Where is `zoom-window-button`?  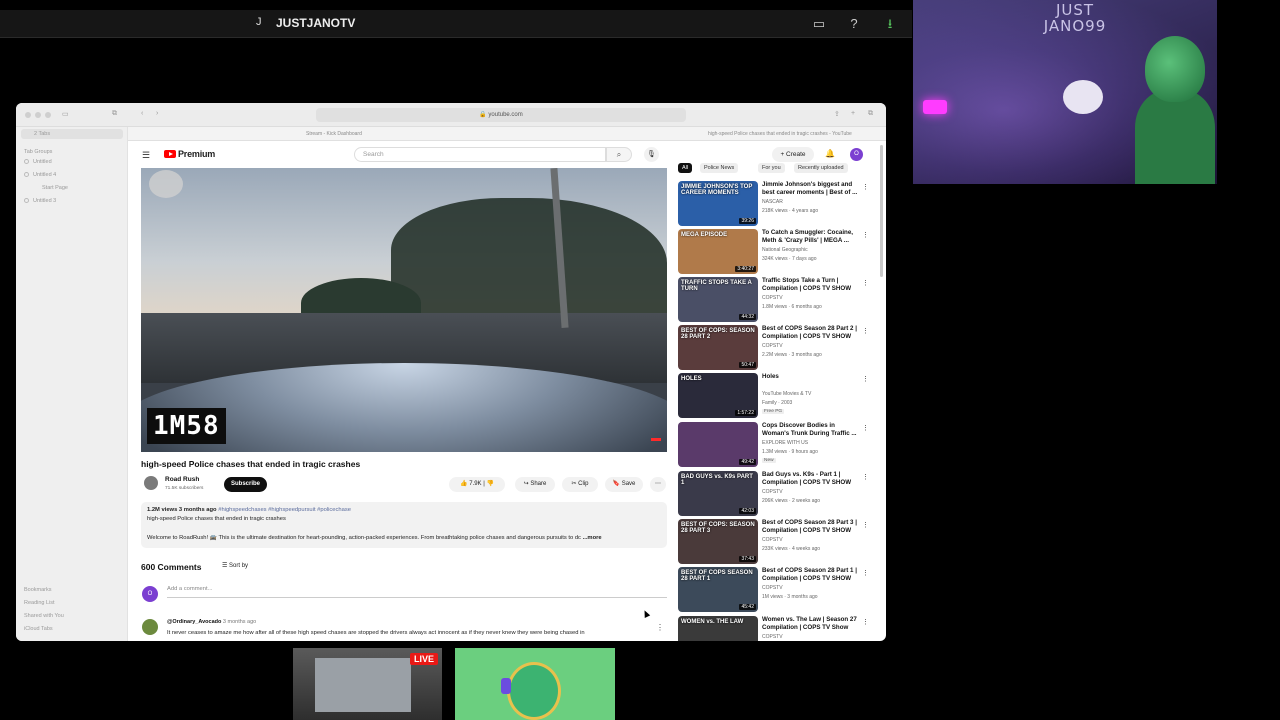
zoom-window-button is located at coordinates (48, 115).